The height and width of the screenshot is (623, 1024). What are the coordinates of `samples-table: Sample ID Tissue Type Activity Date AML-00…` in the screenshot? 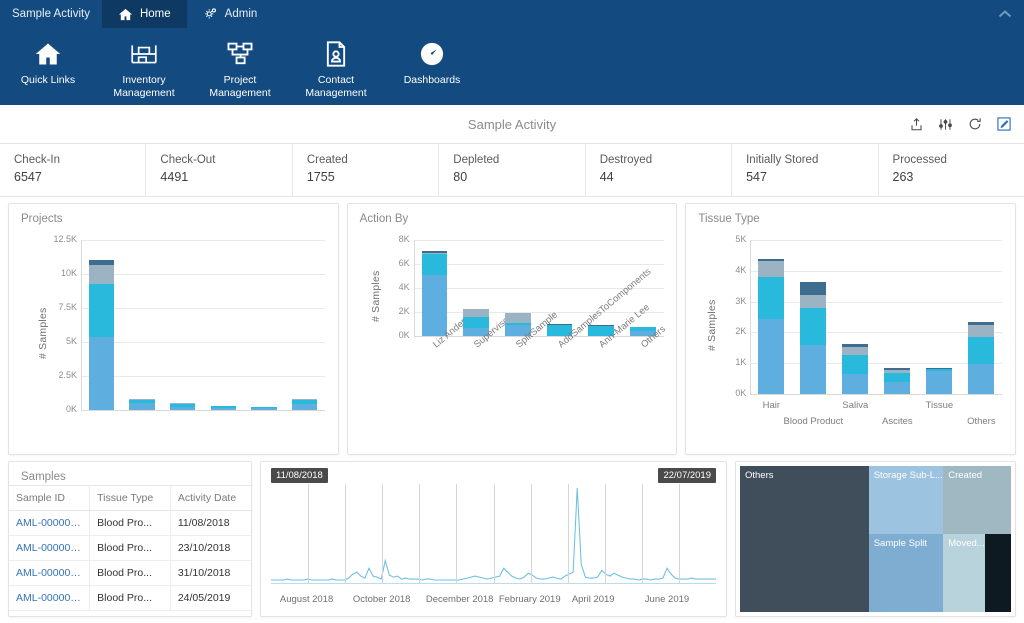 It's located at (130, 548).